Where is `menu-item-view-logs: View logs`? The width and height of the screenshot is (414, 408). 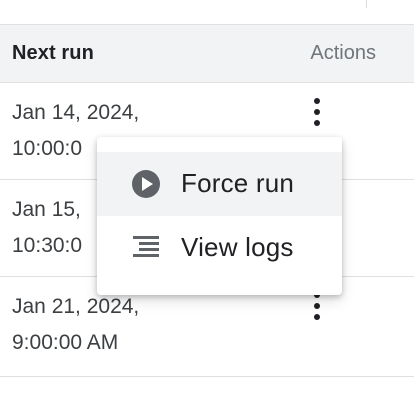 menu-item-view-logs: View logs is located at coordinates (219, 248).